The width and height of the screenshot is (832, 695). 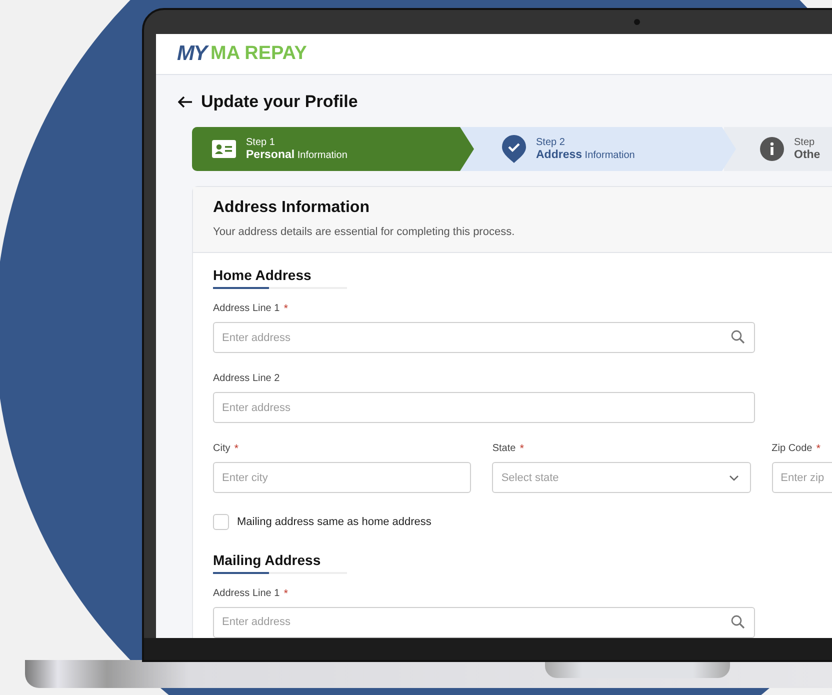 I want to click on step-tab: Step 1 Personal Information, so click(x=333, y=149).